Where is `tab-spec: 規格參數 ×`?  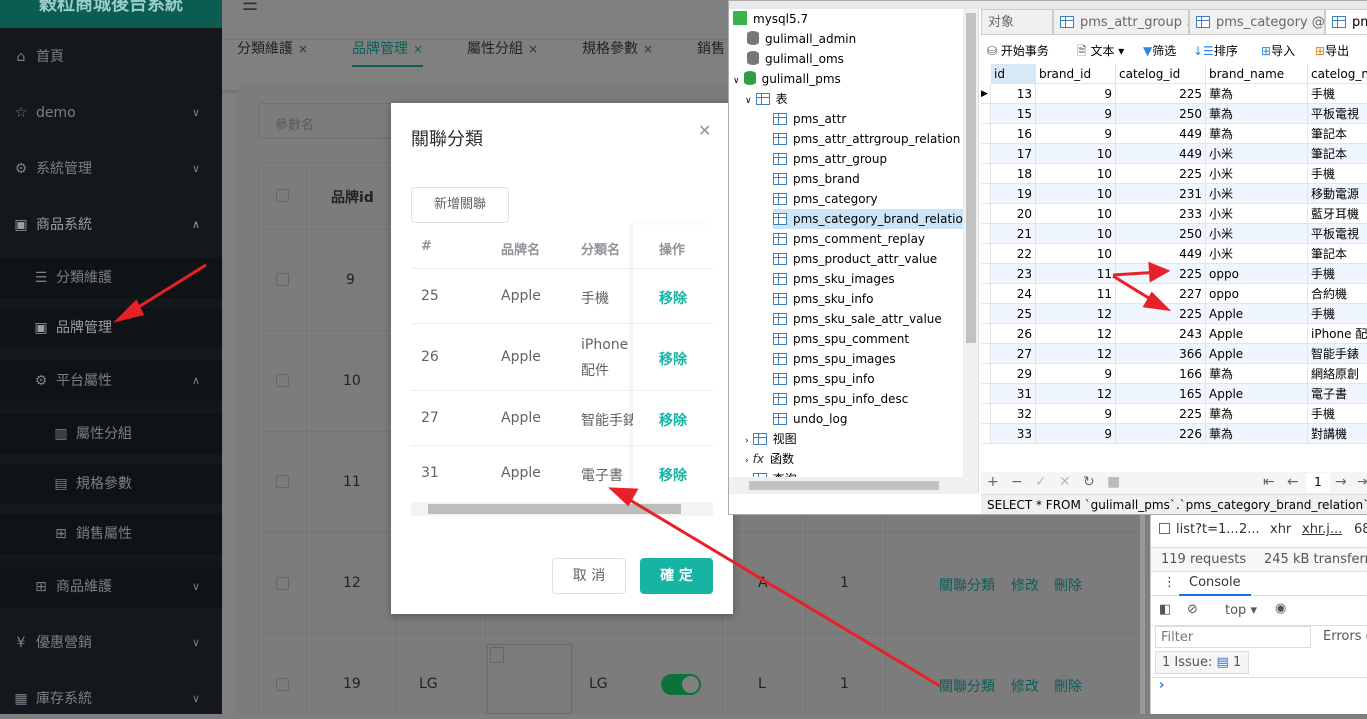 tab-spec: 規格參數 × is located at coordinates (617, 65).